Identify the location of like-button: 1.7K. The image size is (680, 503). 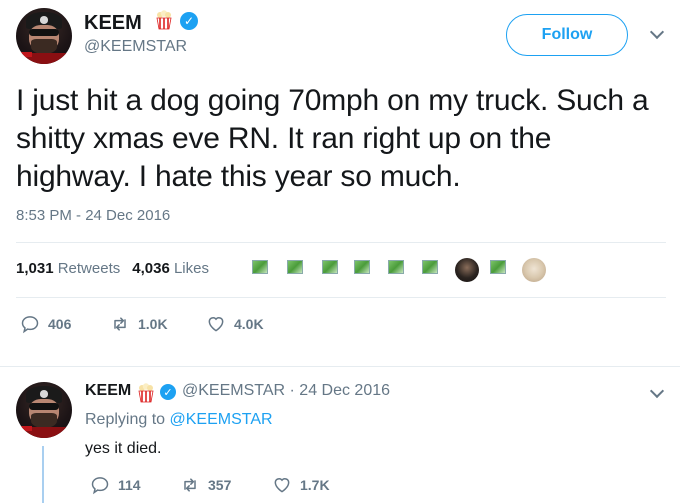
(301, 485).